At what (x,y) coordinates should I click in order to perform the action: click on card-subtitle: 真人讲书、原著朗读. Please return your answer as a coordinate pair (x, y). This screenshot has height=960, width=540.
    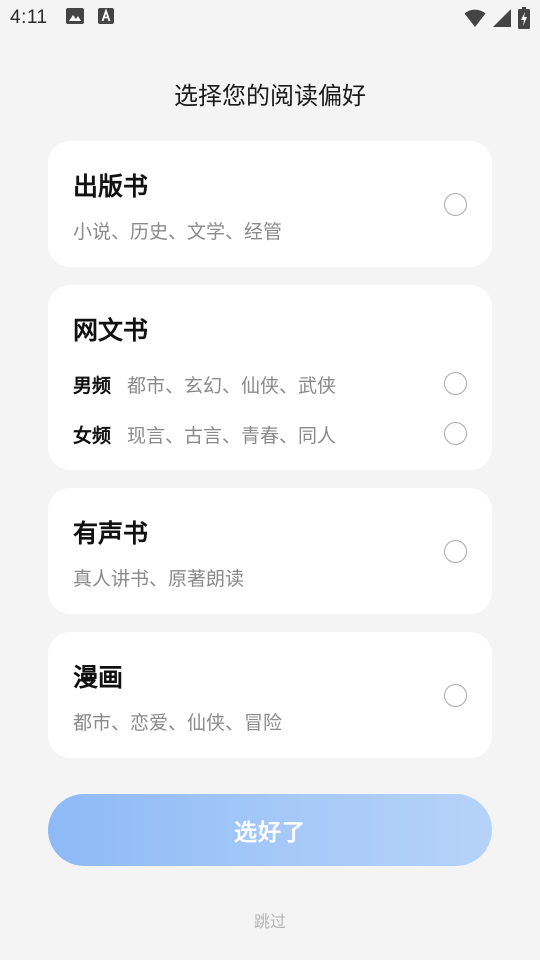
    Looking at the image, I should click on (159, 579).